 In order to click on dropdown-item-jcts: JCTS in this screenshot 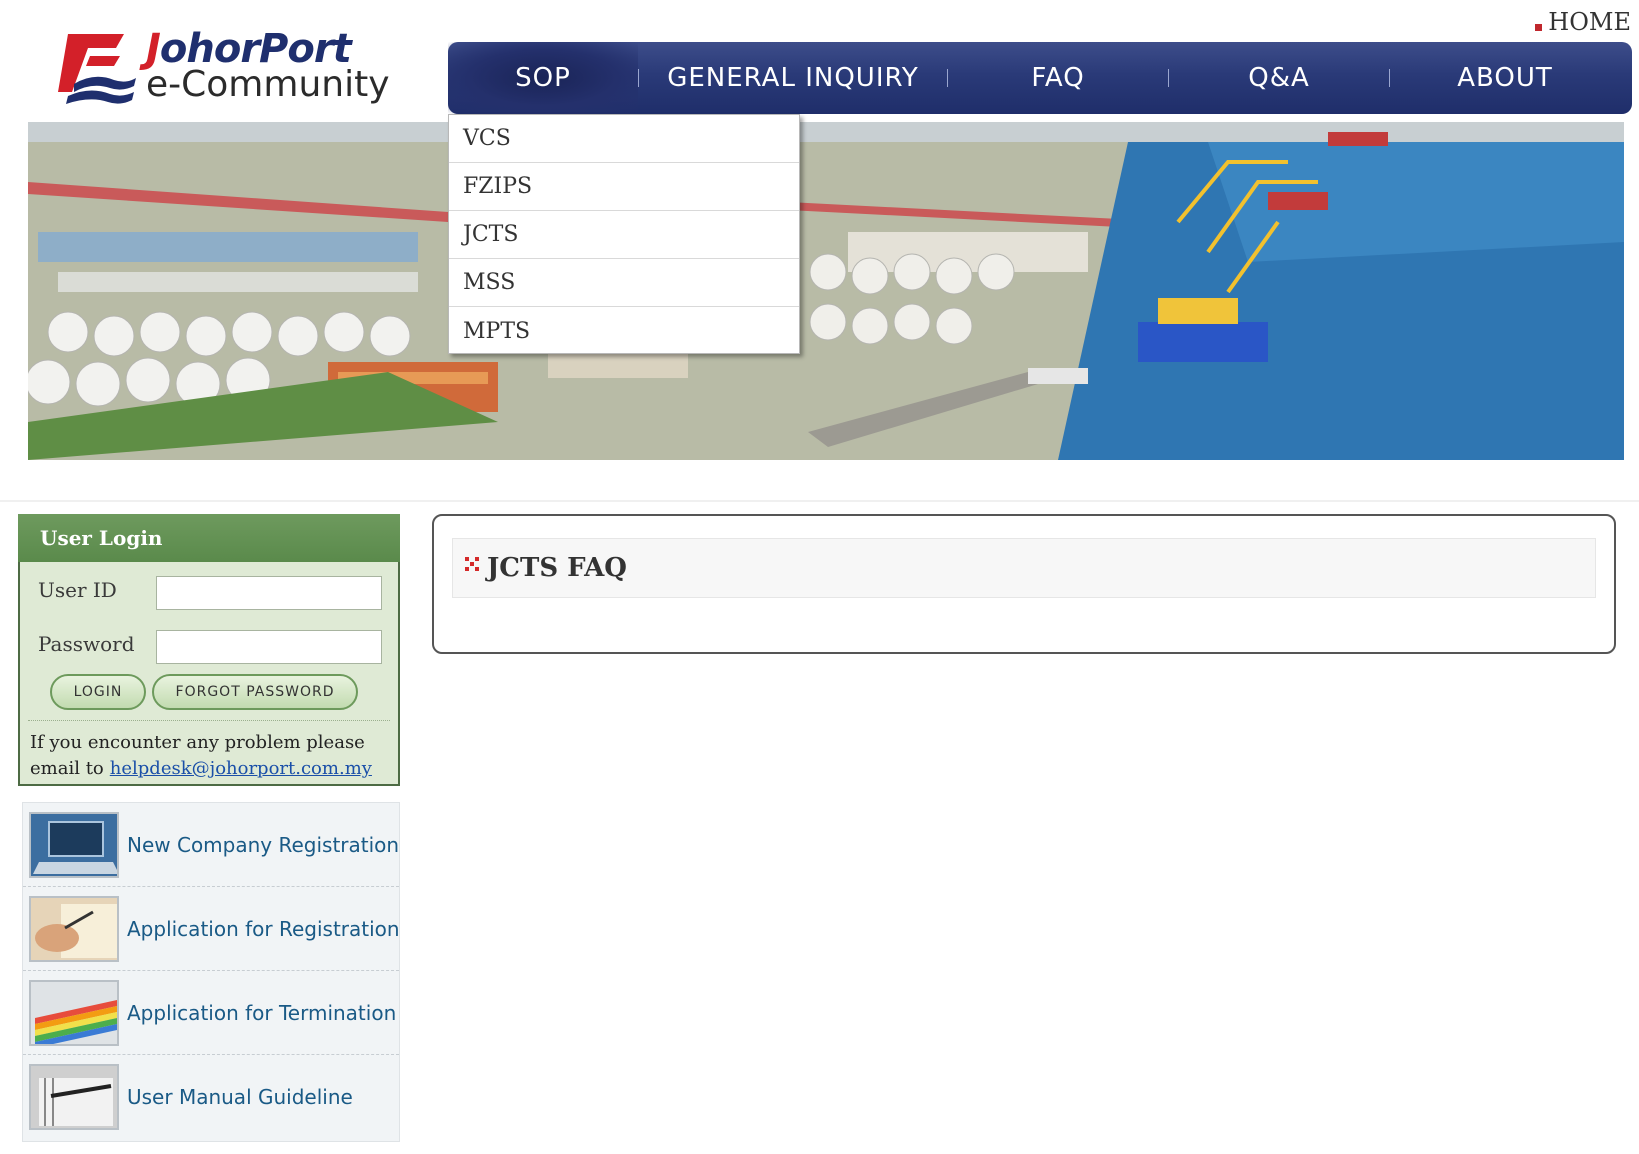, I will do `click(624, 235)`.